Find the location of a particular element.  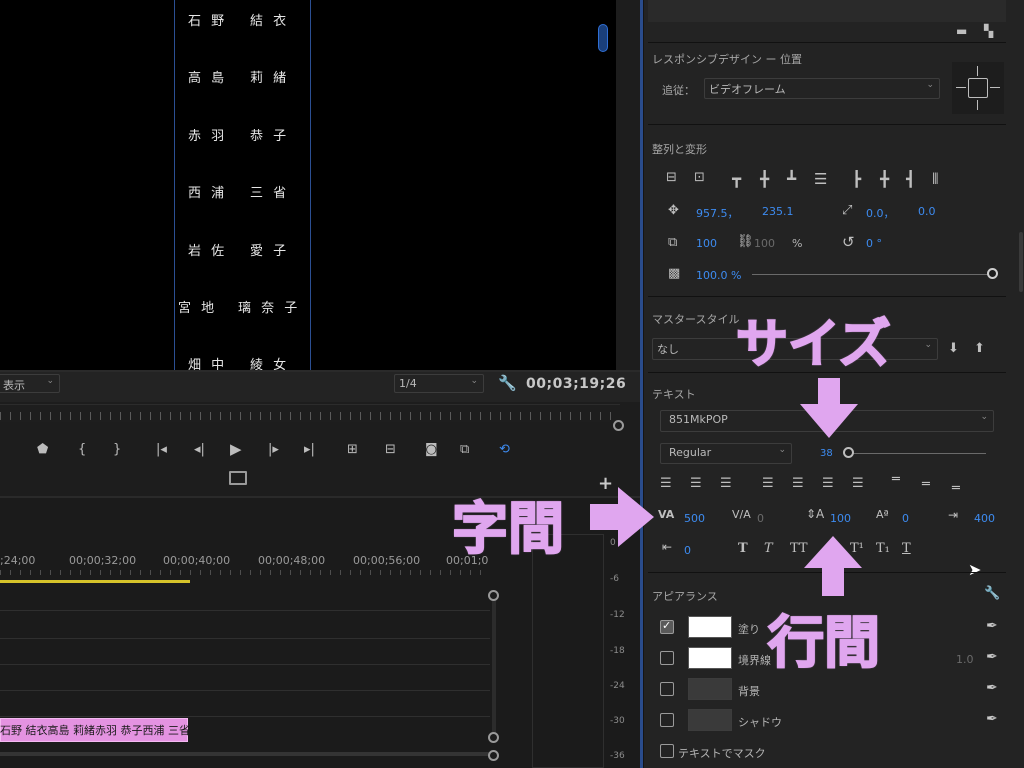

layer-list is located at coordinates (827, 11).